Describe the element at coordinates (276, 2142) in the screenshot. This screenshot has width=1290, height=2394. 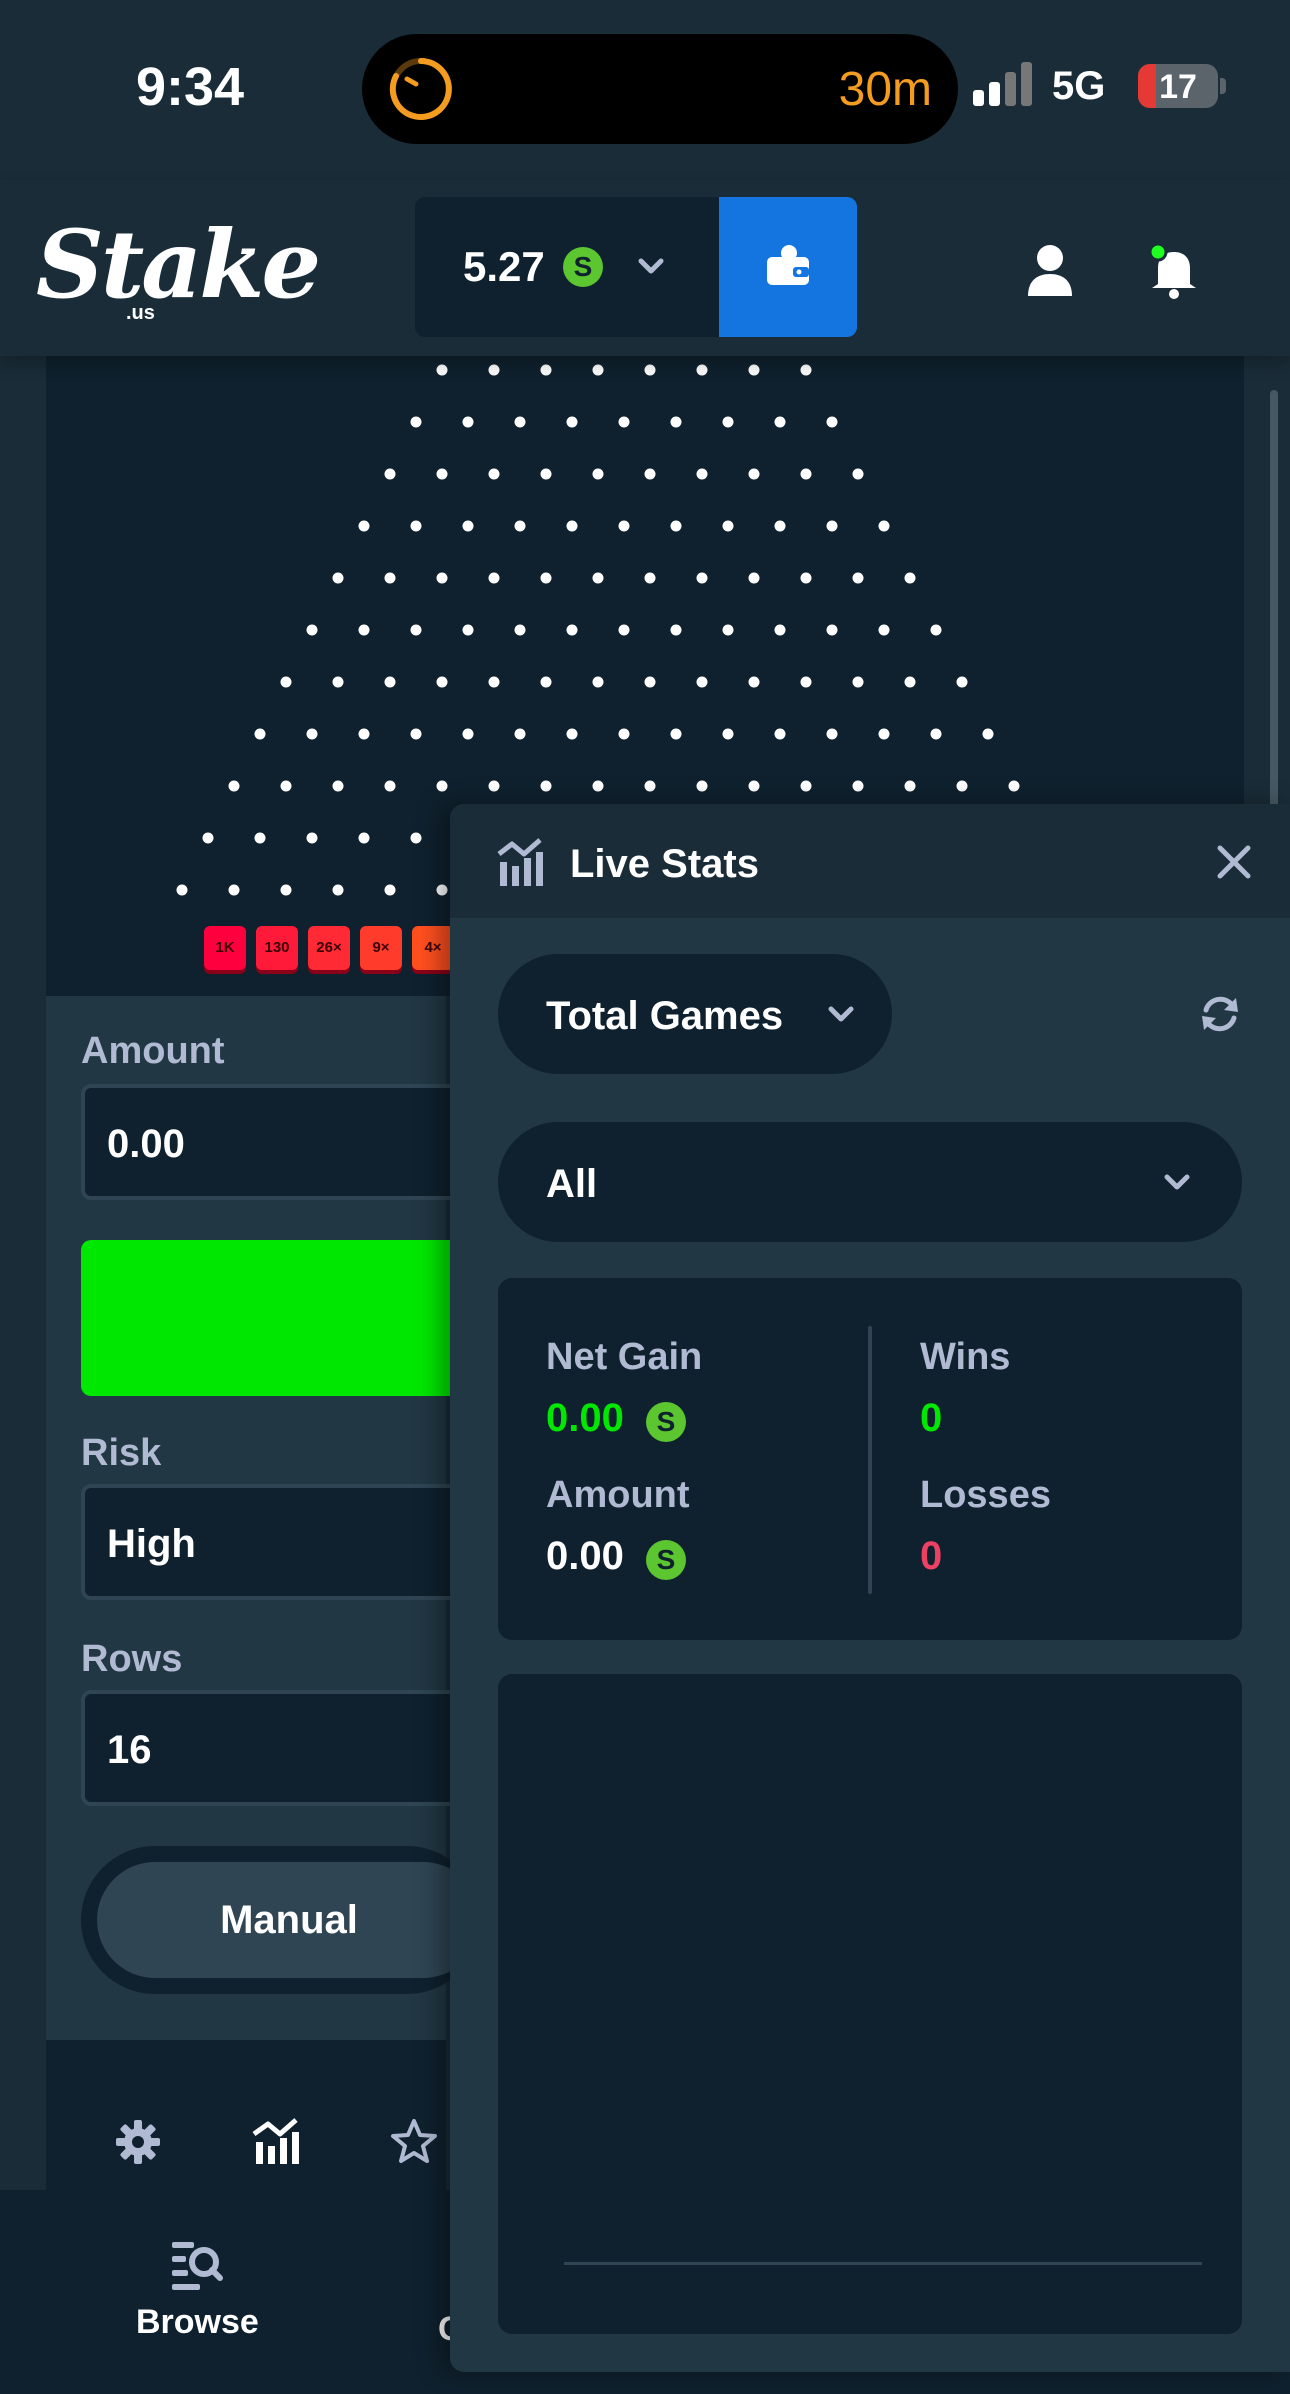
I see `live-stats-icon` at that location.